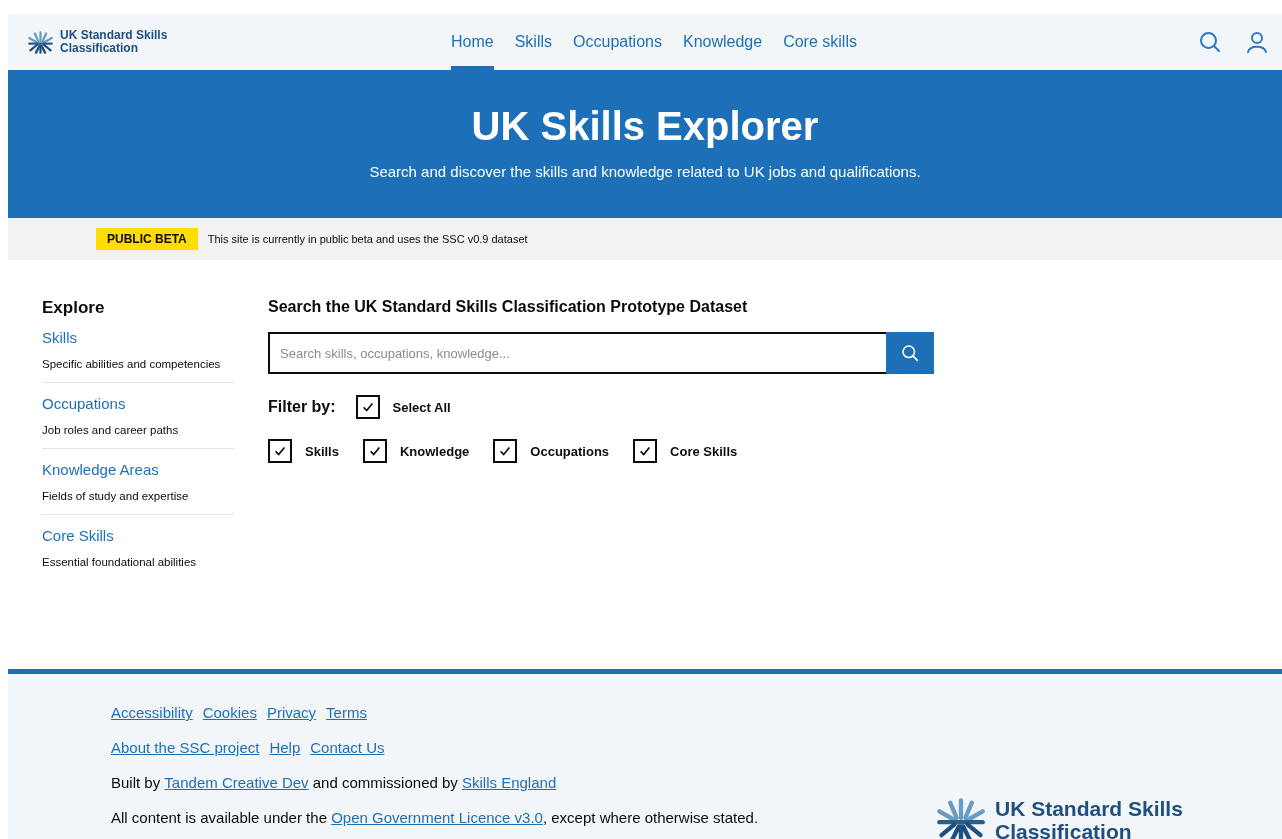 The width and height of the screenshot is (1282, 839). What do you see at coordinates (617, 42) in the screenshot?
I see `nav-link: Occupations` at bounding box center [617, 42].